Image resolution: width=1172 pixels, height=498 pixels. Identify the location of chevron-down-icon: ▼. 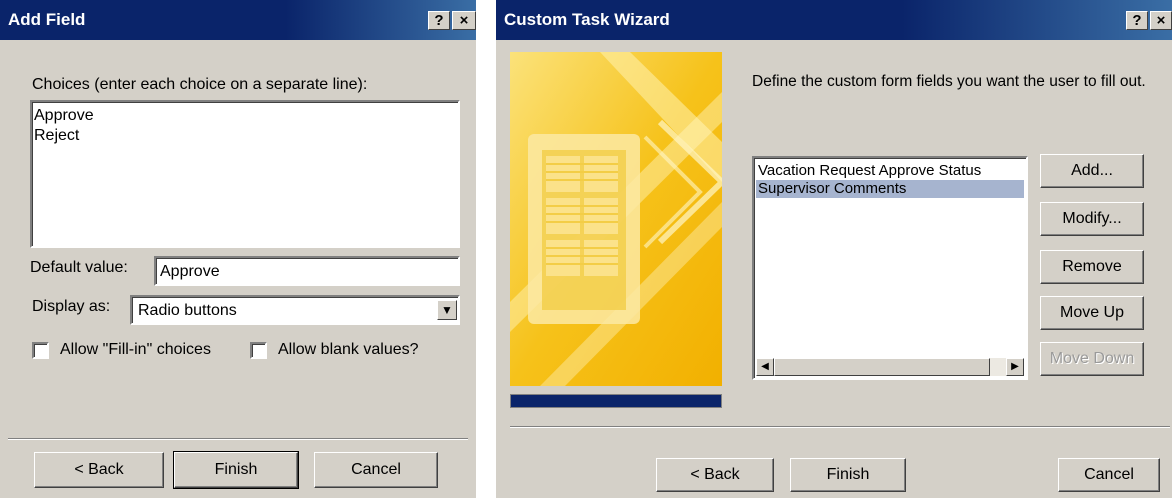
(447, 310).